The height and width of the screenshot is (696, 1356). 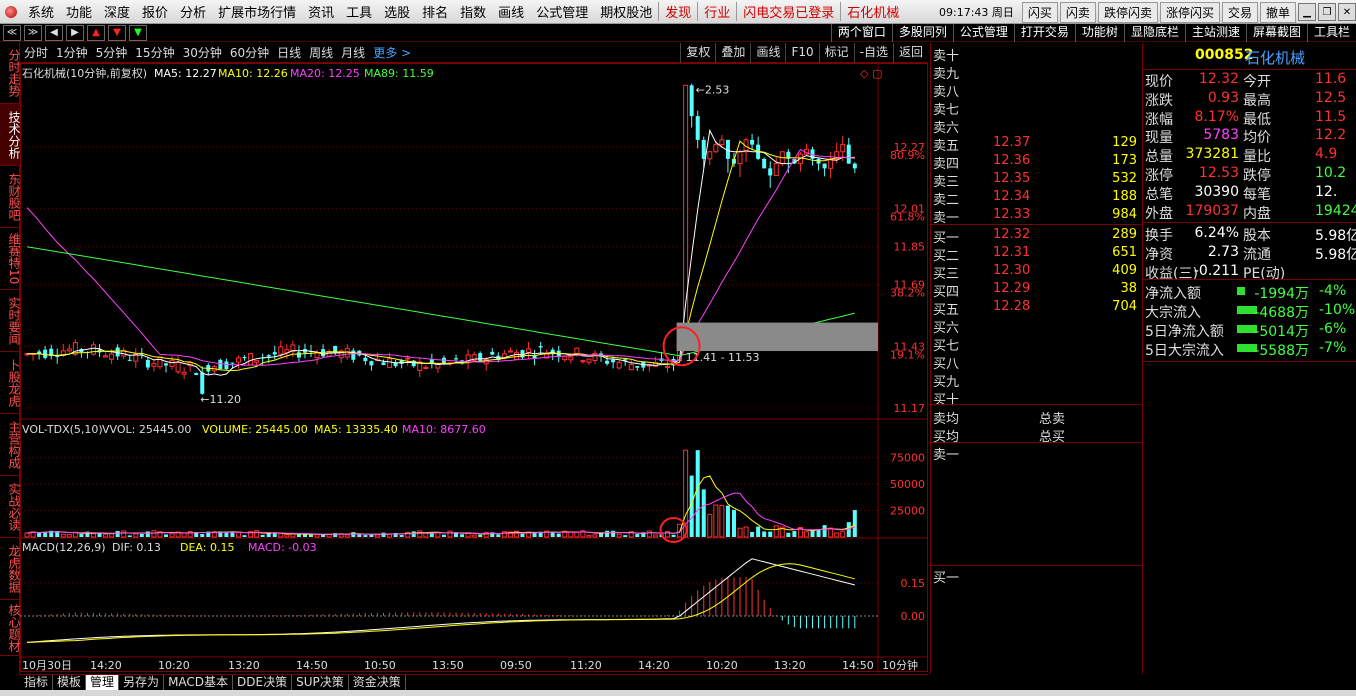 What do you see at coordinates (1154, 33) in the screenshot?
I see `toolbar-button-5: 显隐底栏` at bounding box center [1154, 33].